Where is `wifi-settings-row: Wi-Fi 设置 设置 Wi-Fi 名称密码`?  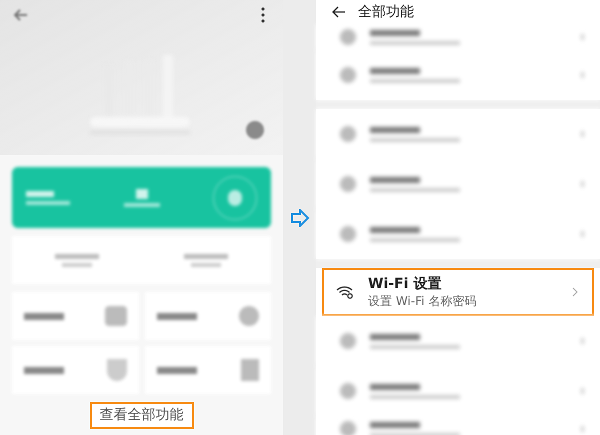
wifi-settings-row: Wi-Fi 设置 设置 Wi-Fi 名称密码 is located at coordinates (458, 292).